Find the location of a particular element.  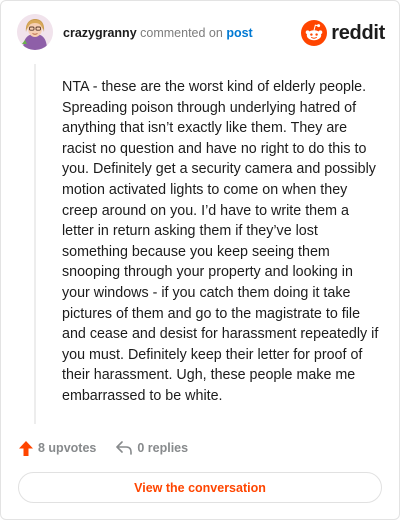

upvote-action: 8 upvotes is located at coordinates (58, 448).